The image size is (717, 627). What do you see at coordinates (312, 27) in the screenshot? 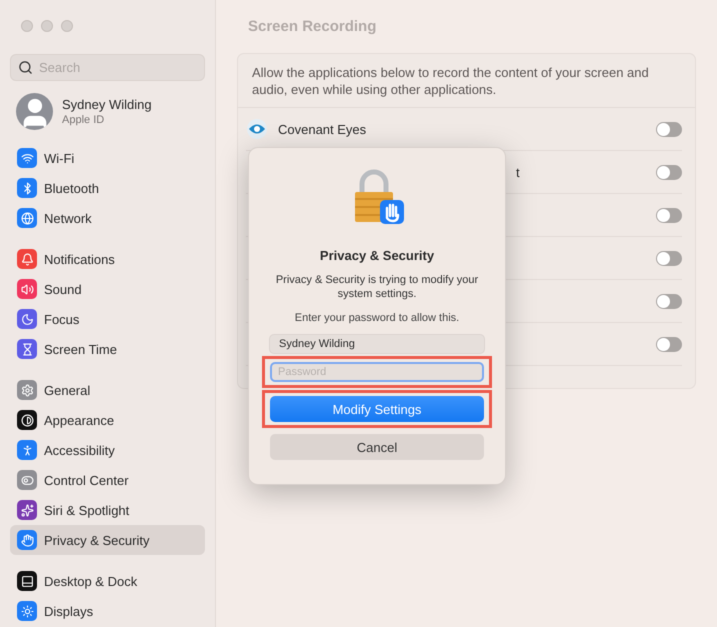
I see `page-title: Screen Recording` at bounding box center [312, 27].